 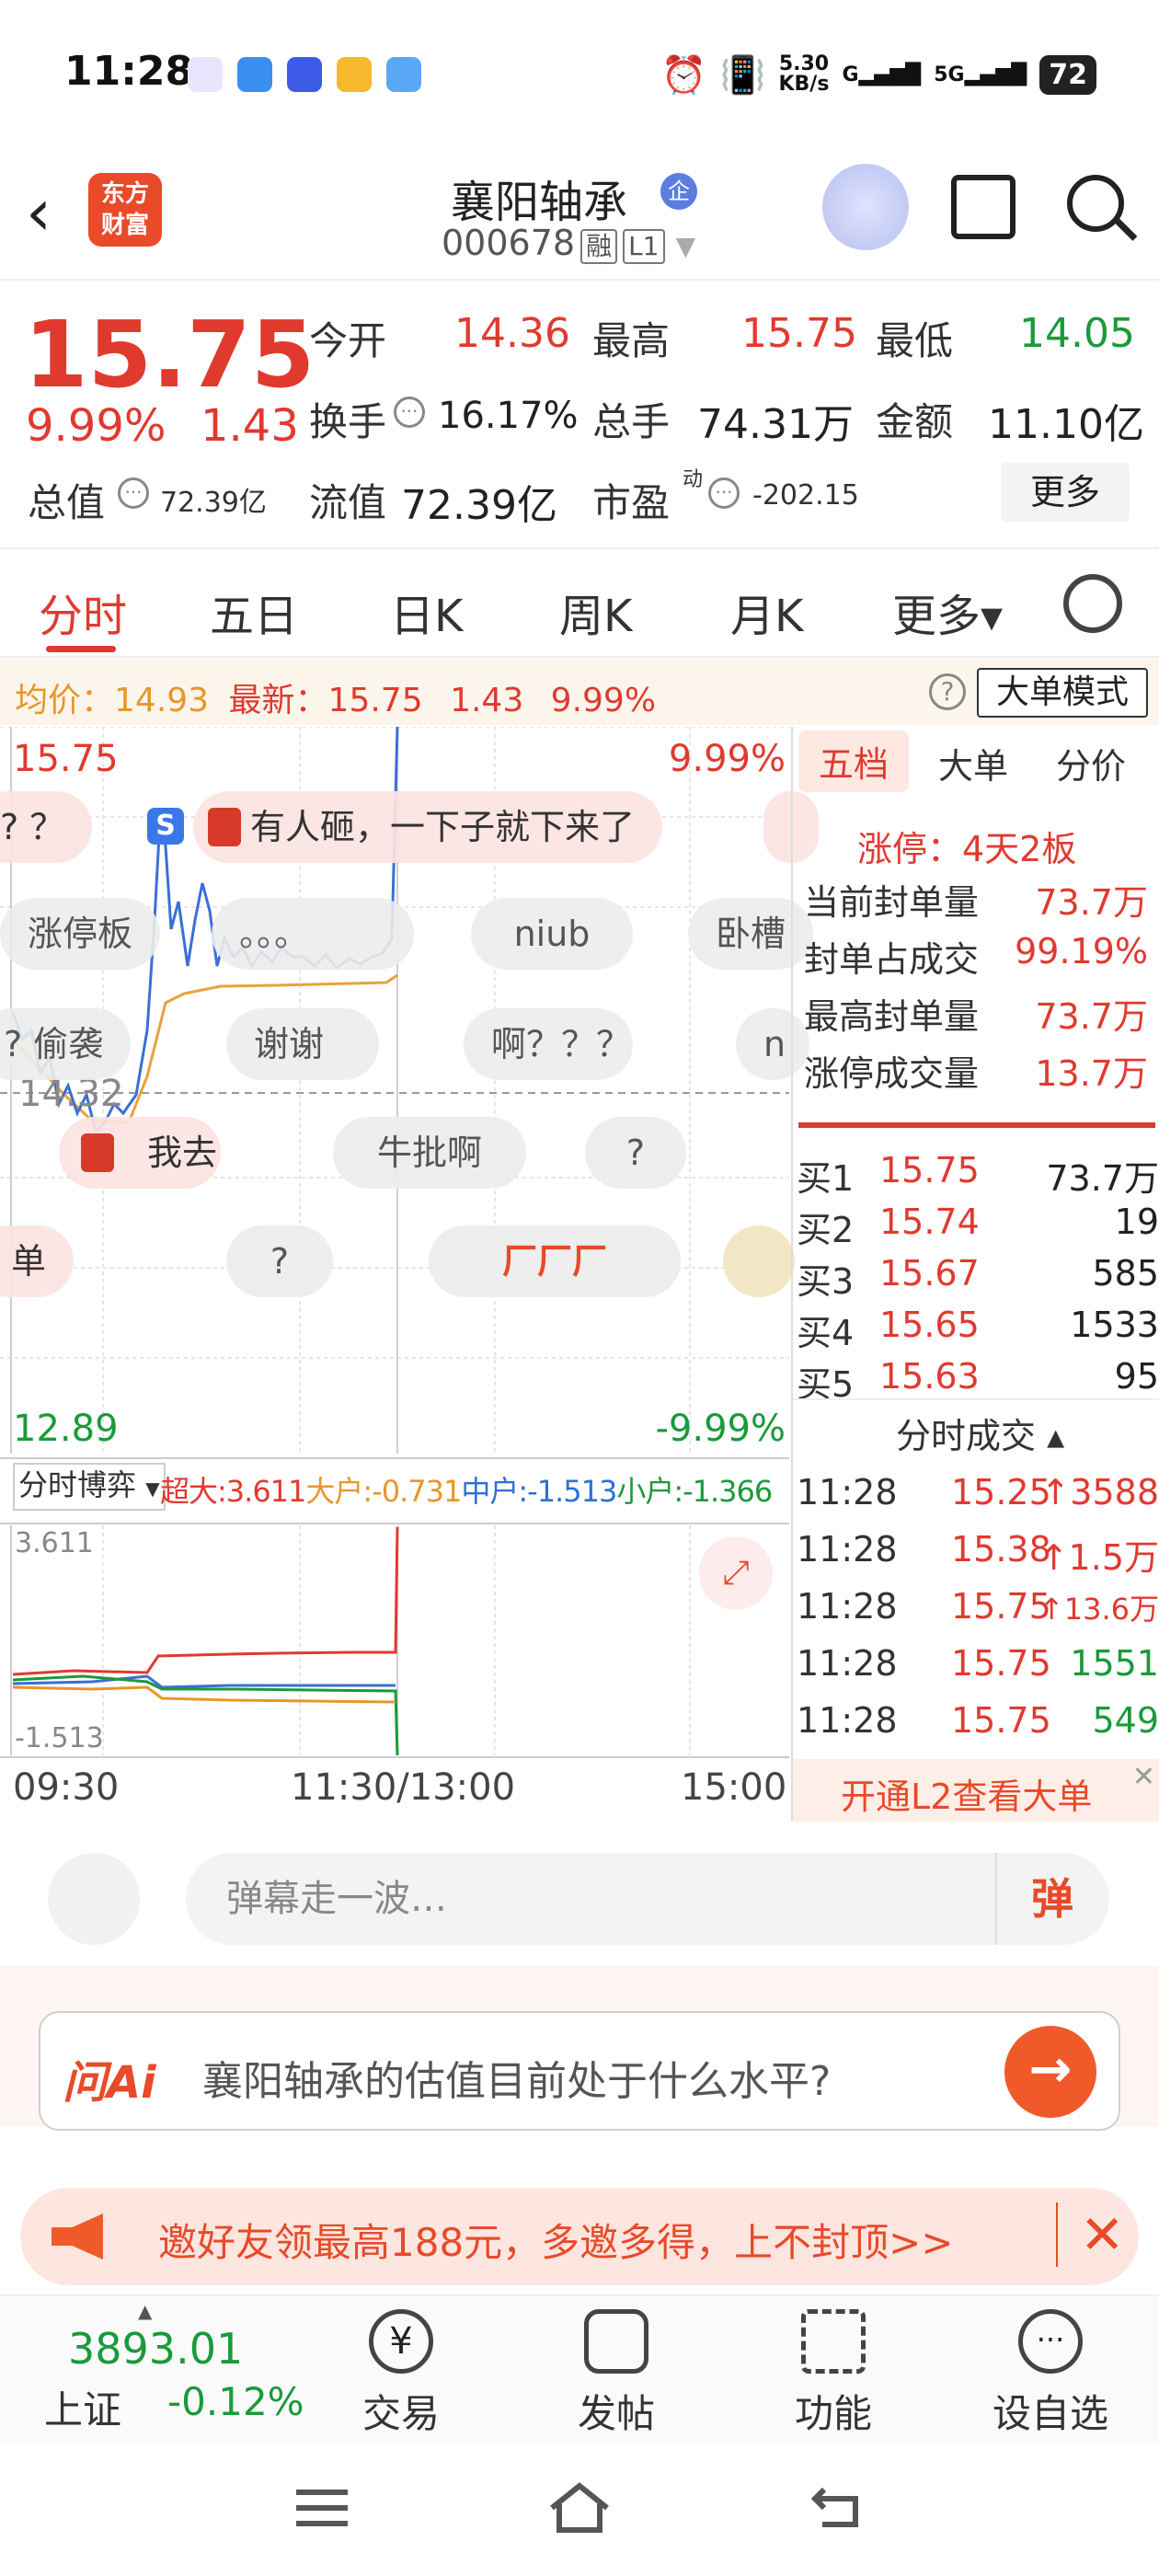 I want to click on danmu-bubble: ? ？, so click(x=46, y=827).